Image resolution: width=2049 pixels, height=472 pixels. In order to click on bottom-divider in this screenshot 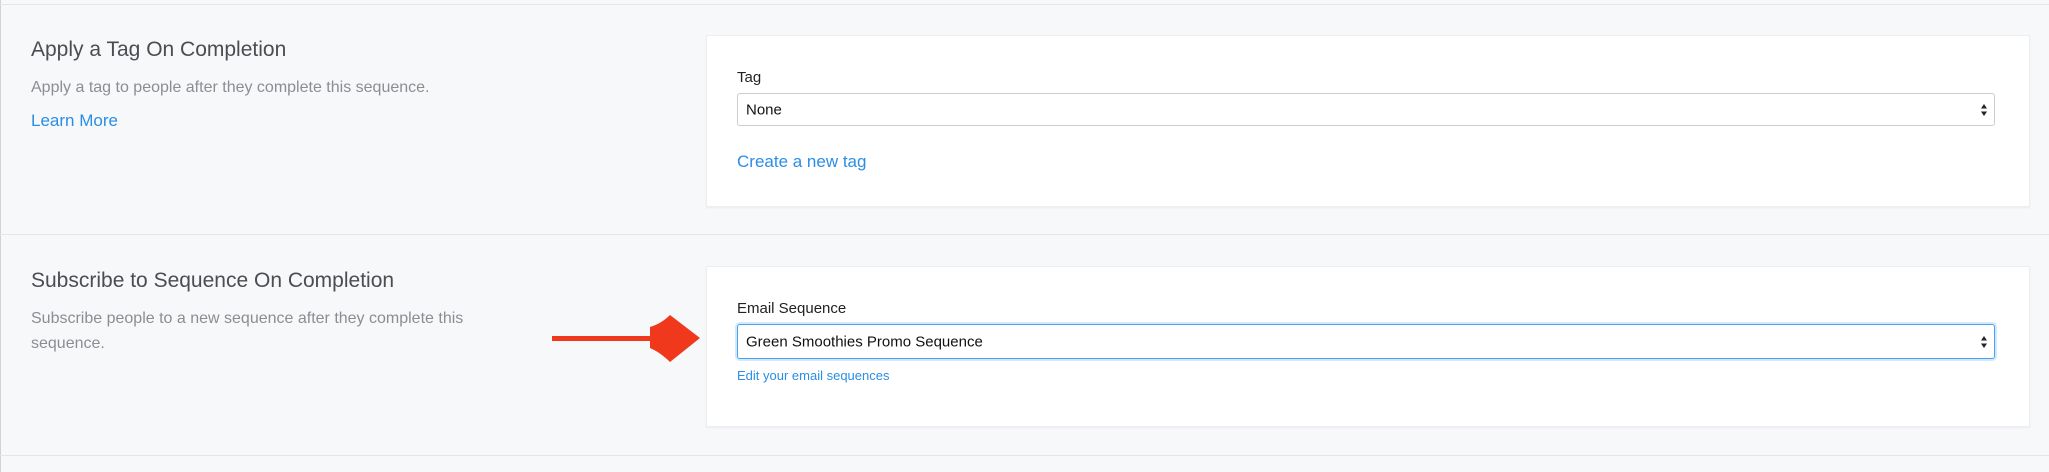, I will do `click(1024, 455)`.